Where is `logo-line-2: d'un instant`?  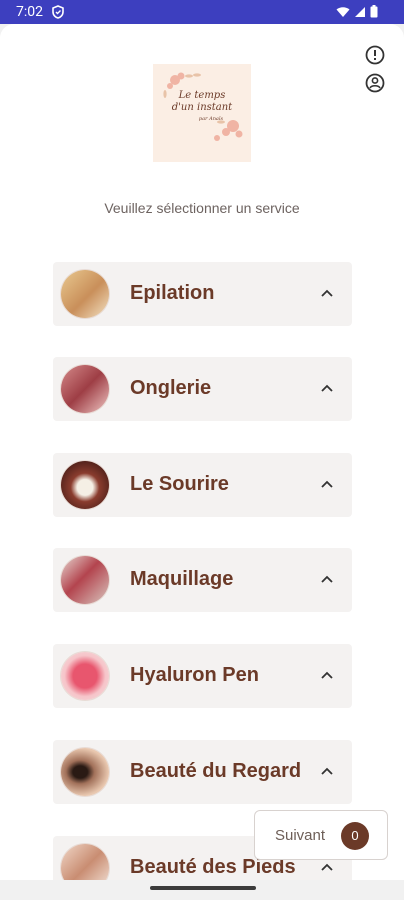 logo-line-2: d'un instant is located at coordinates (202, 107).